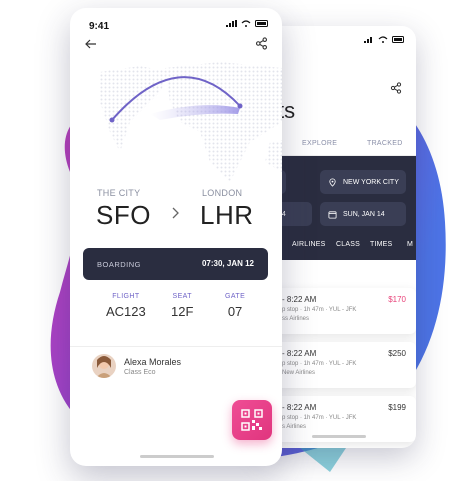  Describe the element at coordinates (227, 215) in the screenshot. I see `destination-code: LHR` at that location.